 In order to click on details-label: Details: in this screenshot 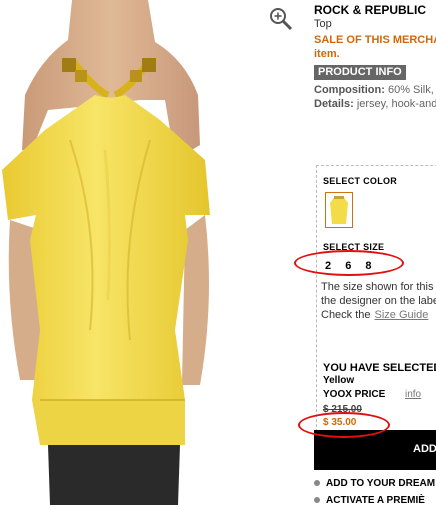, I will do `click(334, 104)`.